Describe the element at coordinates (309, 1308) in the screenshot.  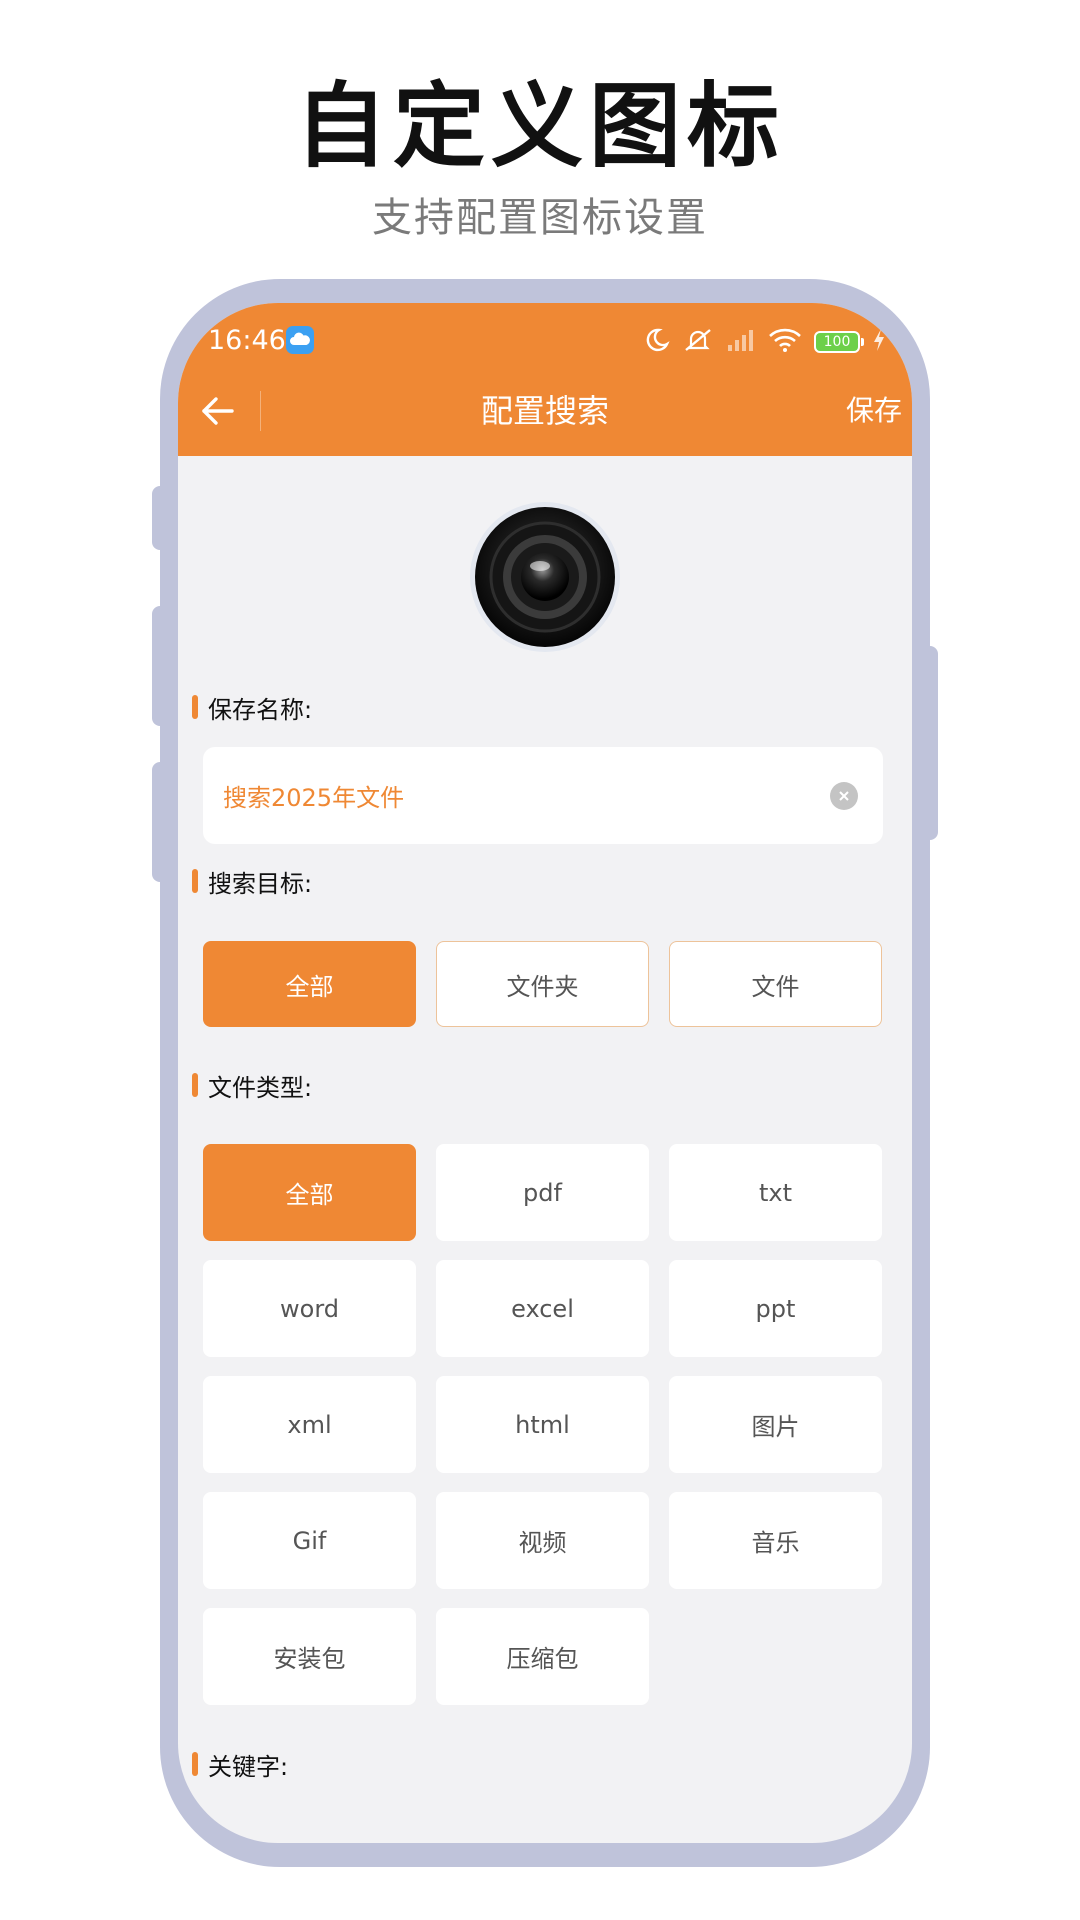
I see `file-type-word: word` at that location.